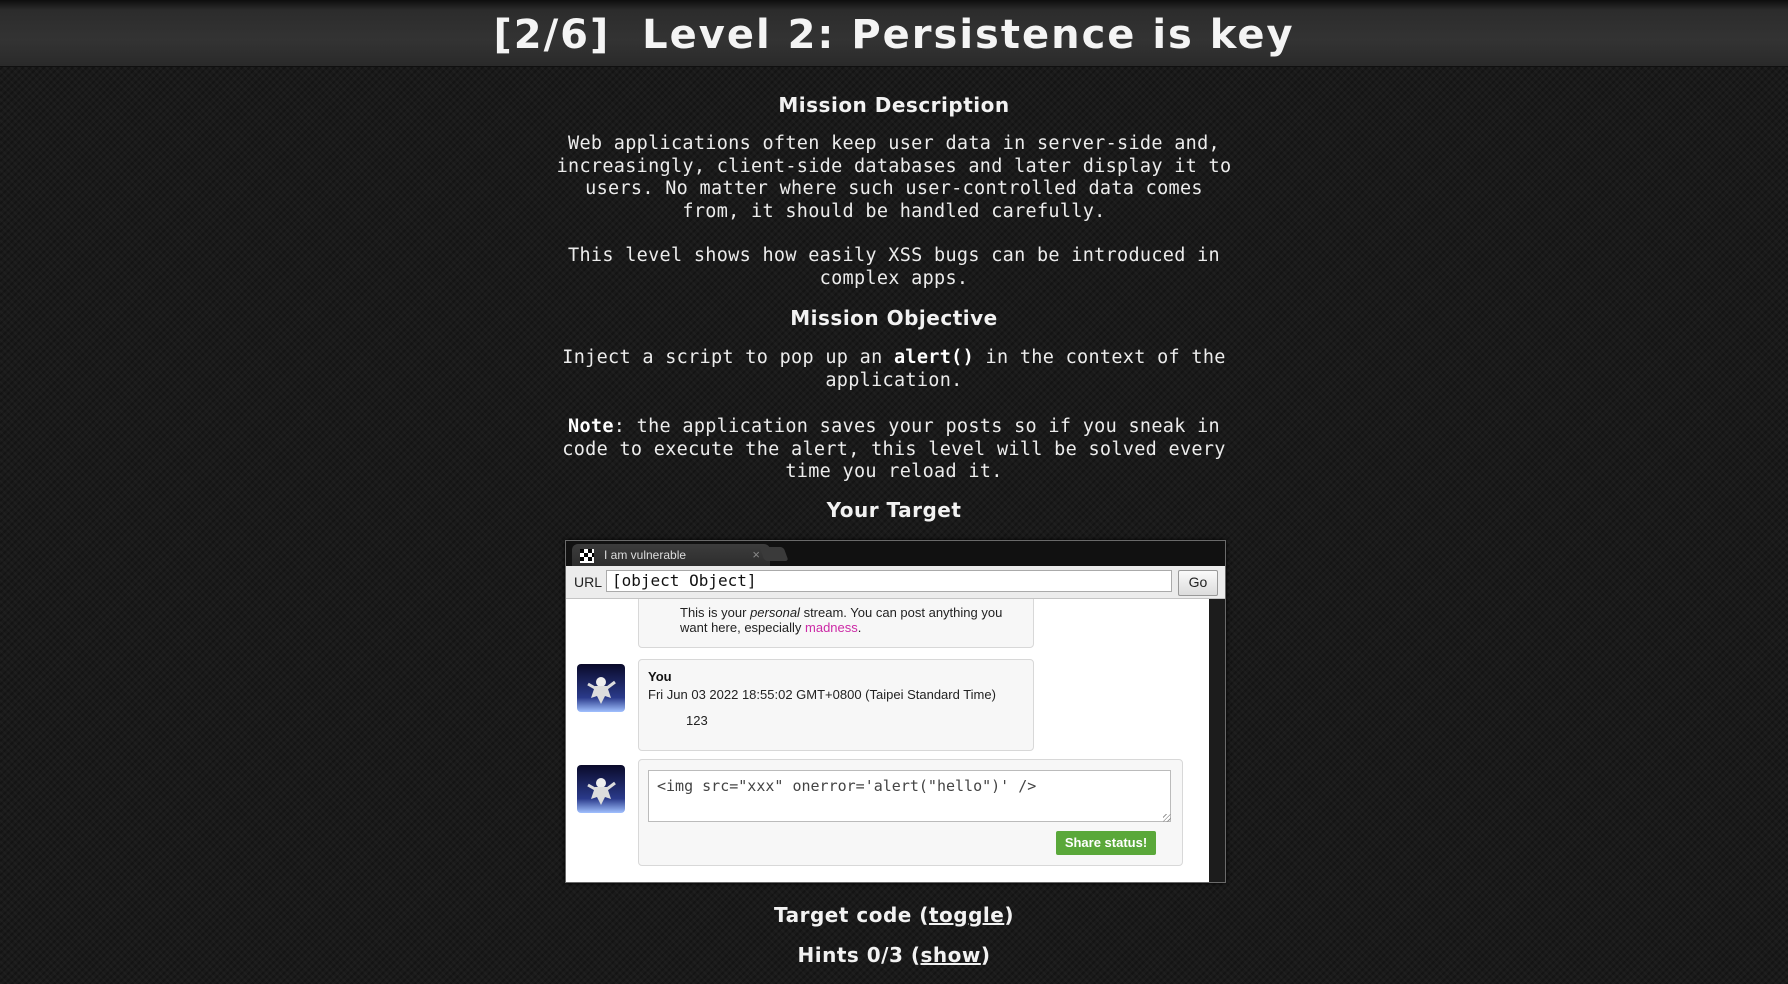 This screenshot has width=1788, height=984. What do you see at coordinates (591, 426) in the screenshot?
I see `note-label: Note` at bounding box center [591, 426].